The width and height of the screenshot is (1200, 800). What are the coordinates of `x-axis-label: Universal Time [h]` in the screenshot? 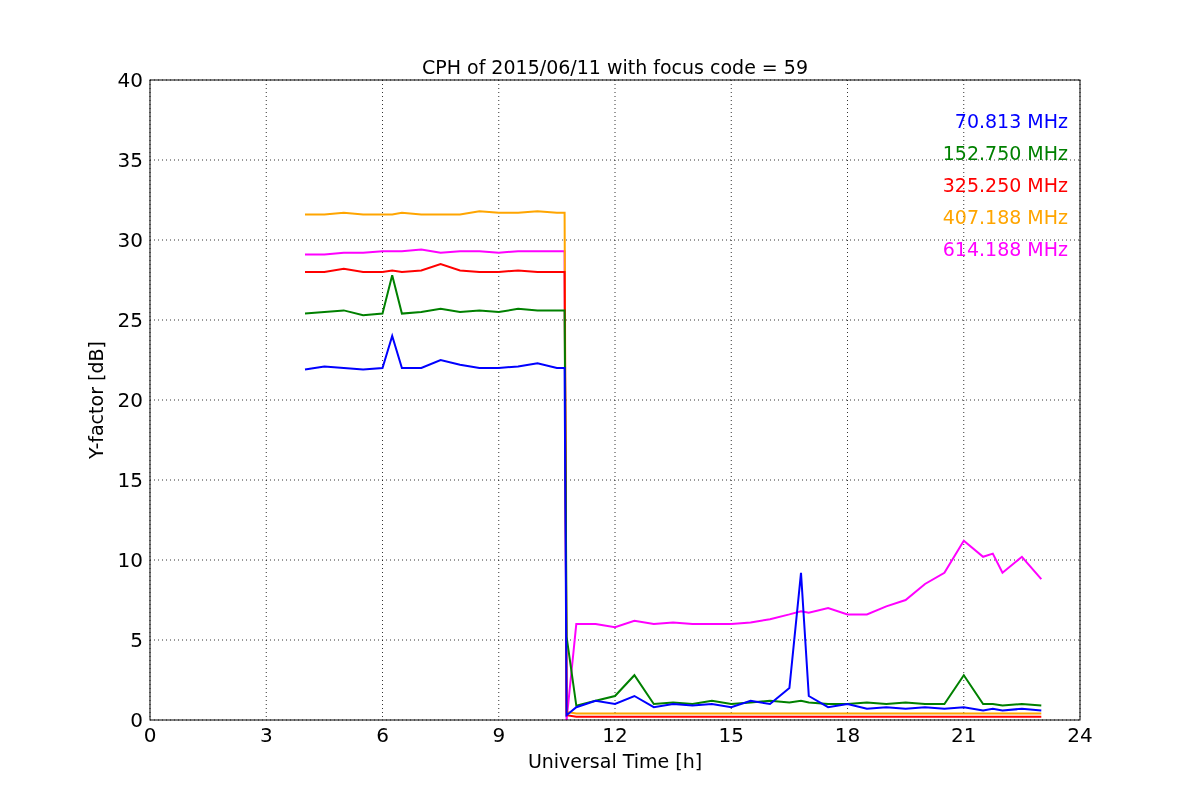 It's located at (615, 761).